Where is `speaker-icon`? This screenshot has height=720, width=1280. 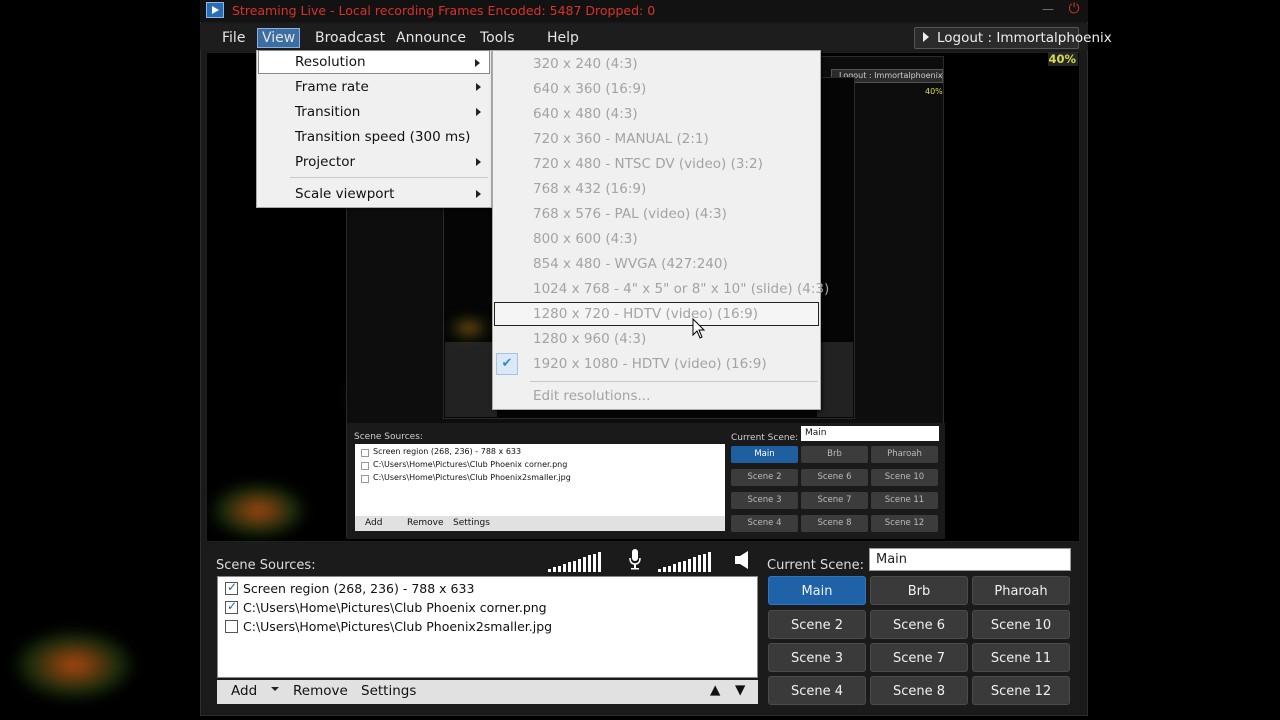 speaker-icon is located at coordinates (743, 560).